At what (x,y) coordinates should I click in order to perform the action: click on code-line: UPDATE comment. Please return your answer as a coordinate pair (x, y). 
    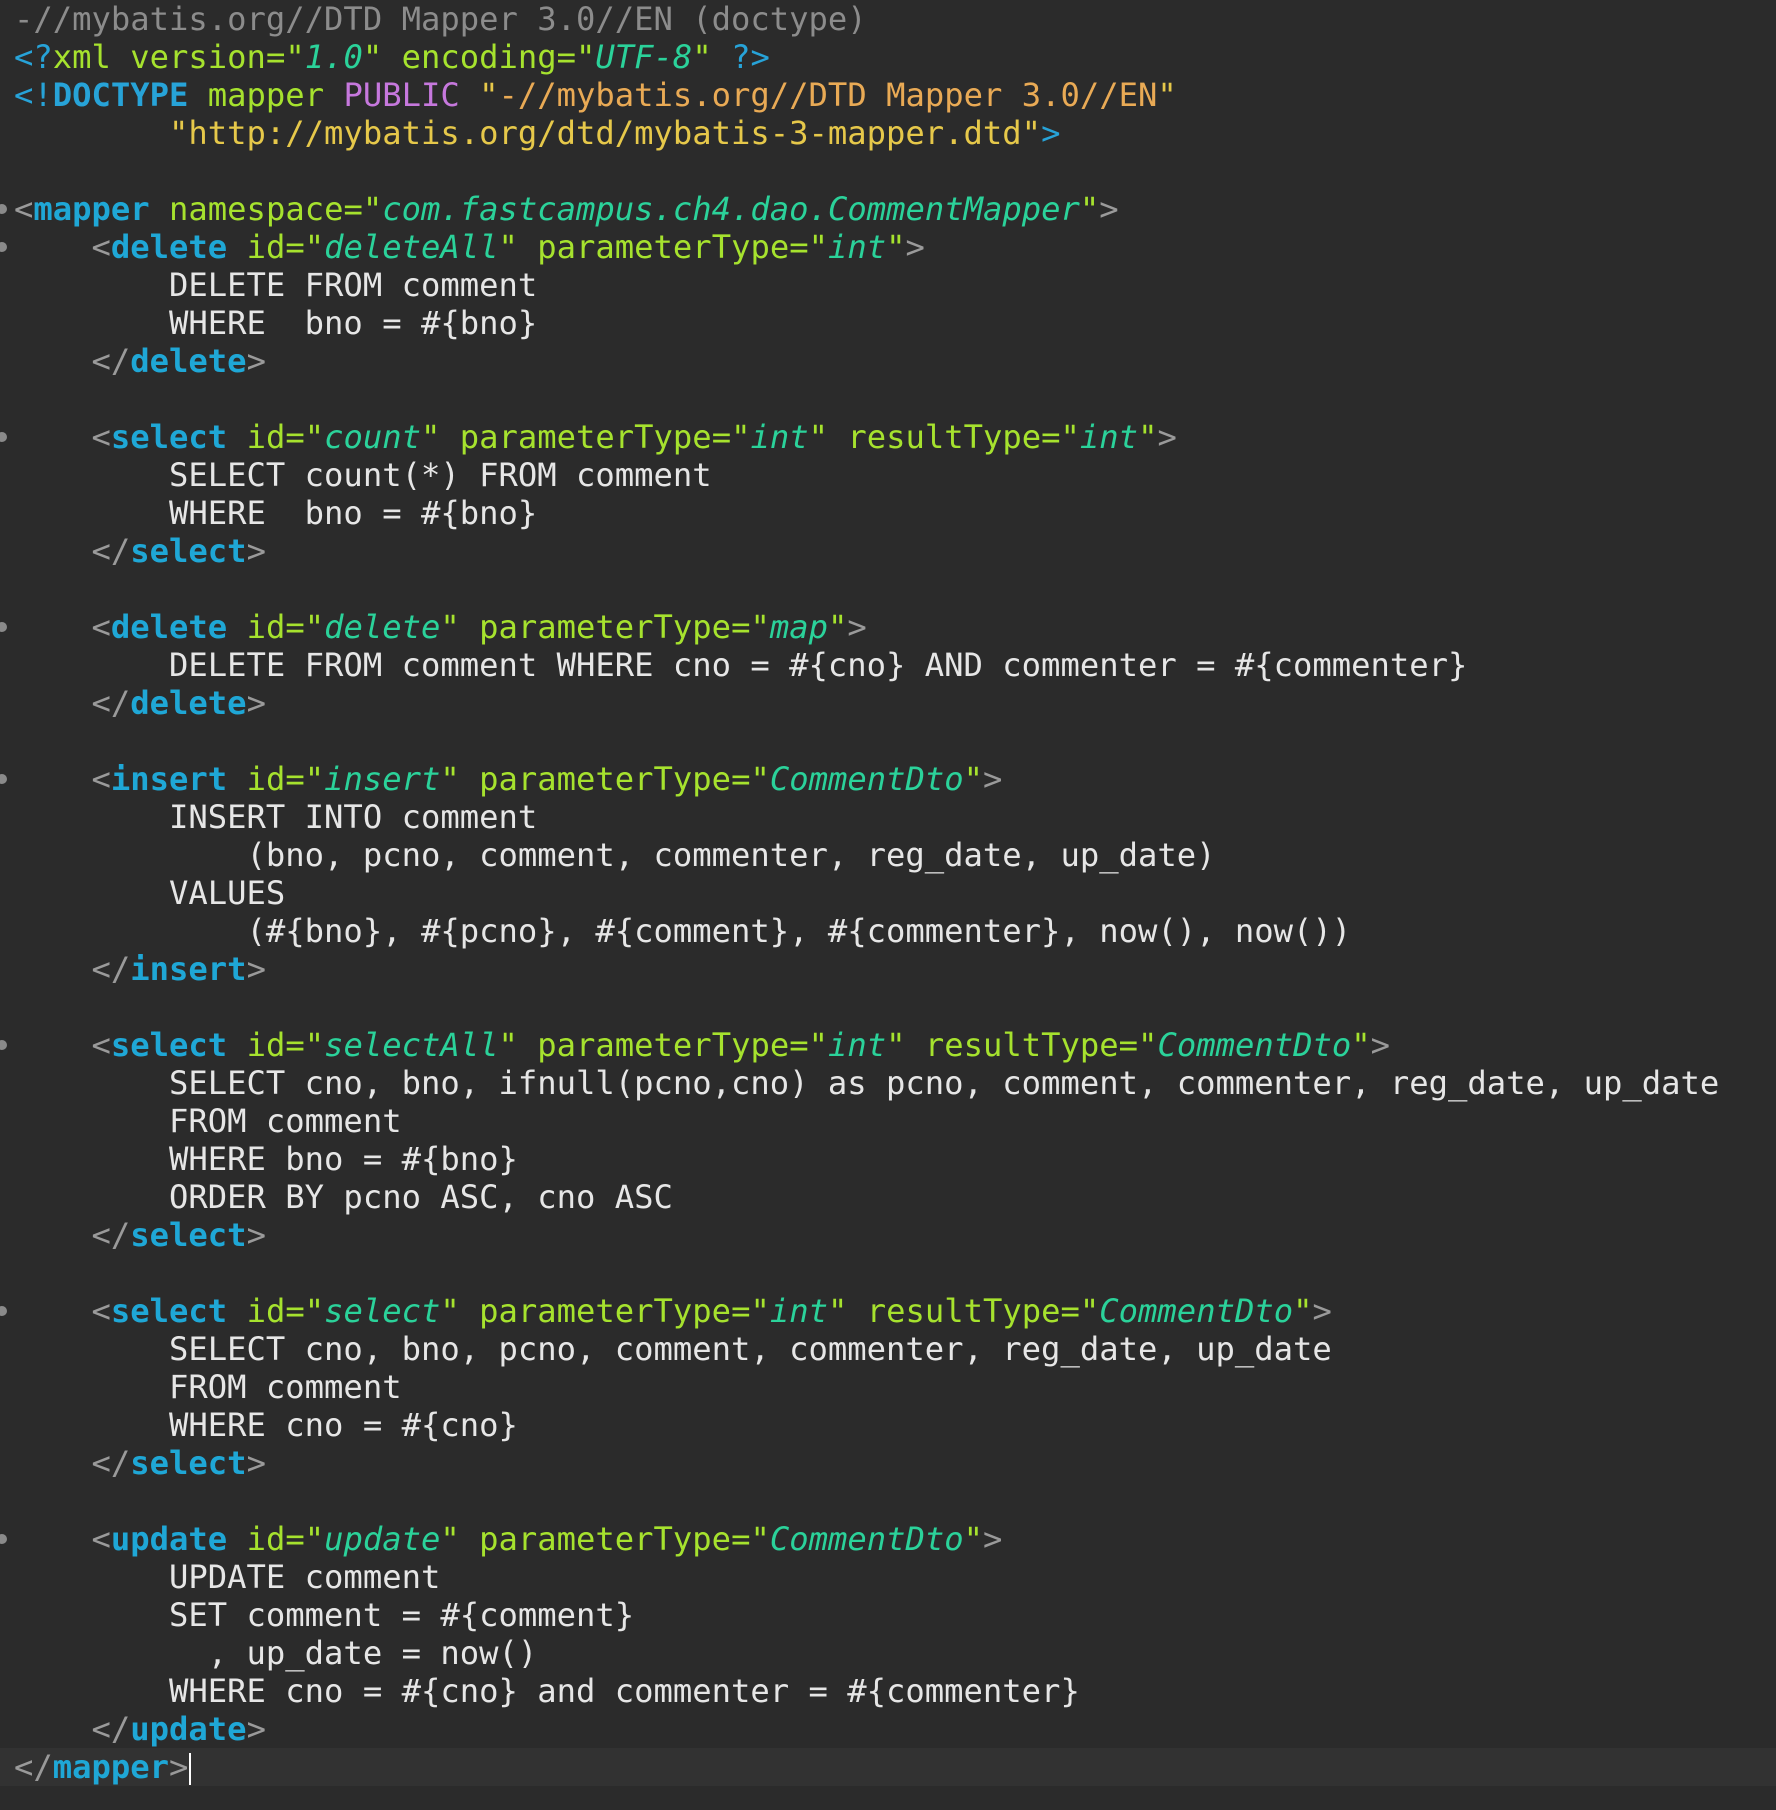
    Looking at the image, I should click on (227, 1577).